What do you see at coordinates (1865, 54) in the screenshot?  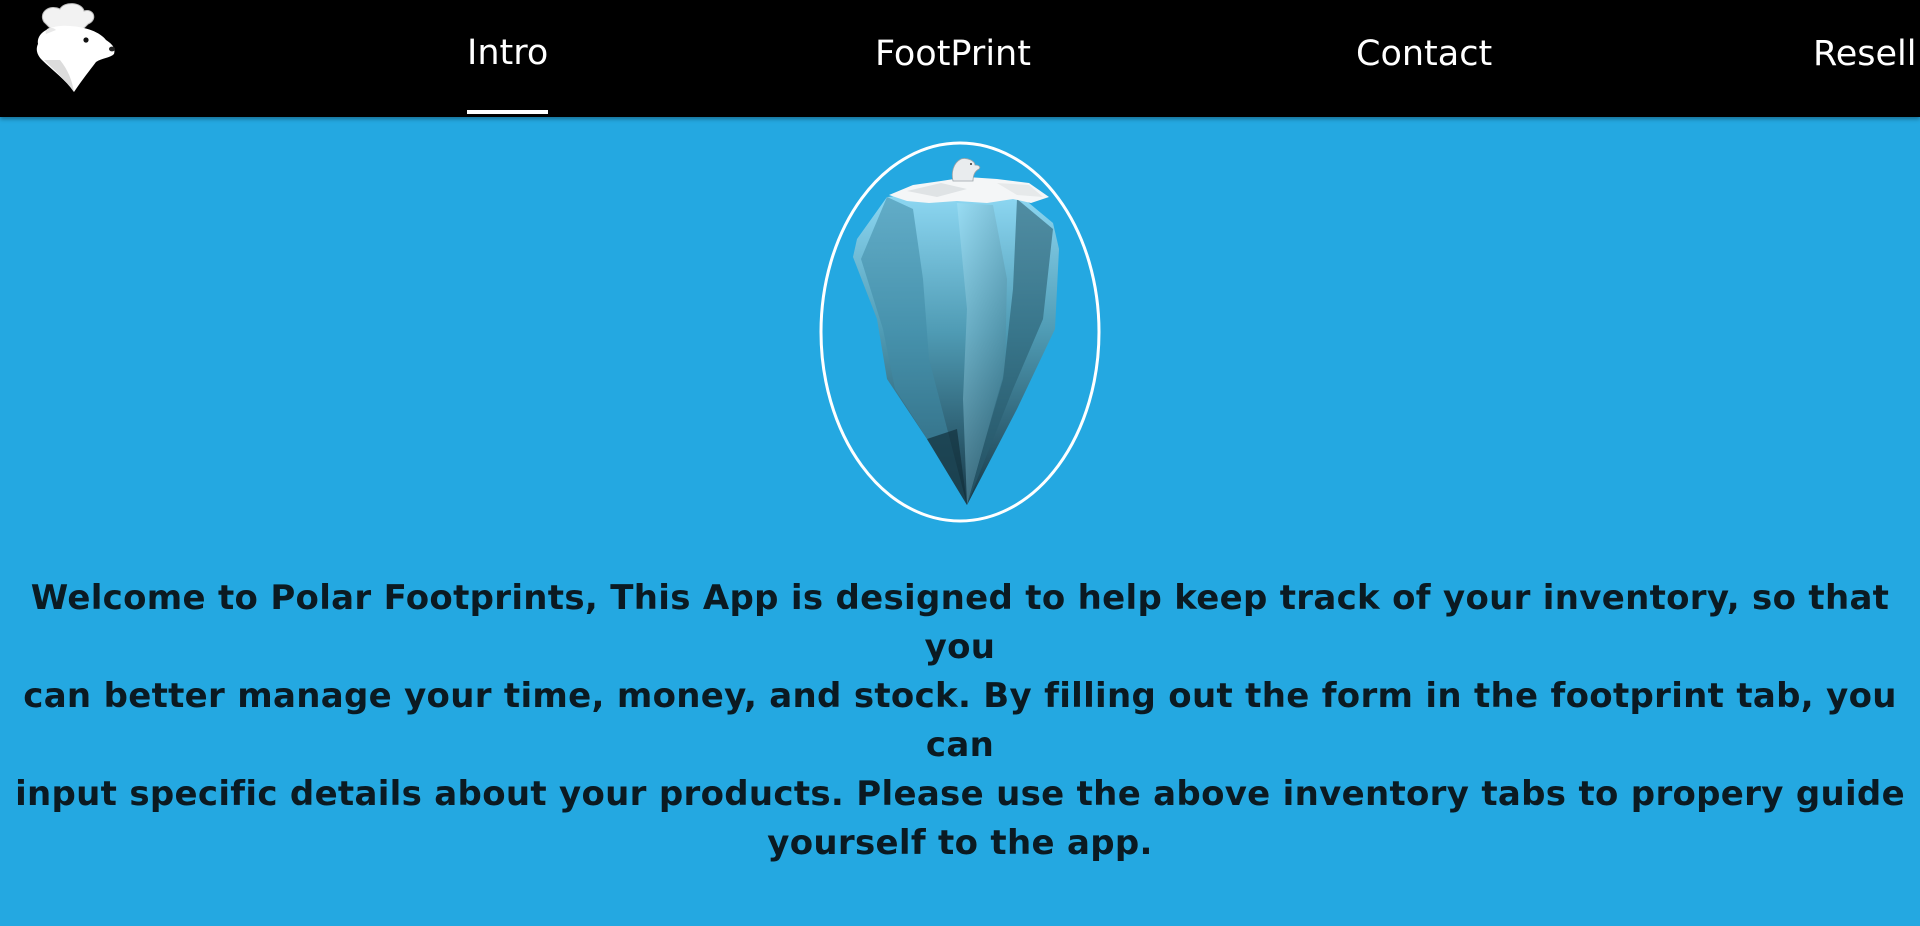 I see `tab-resell: Resell` at bounding box center [1865, 54].